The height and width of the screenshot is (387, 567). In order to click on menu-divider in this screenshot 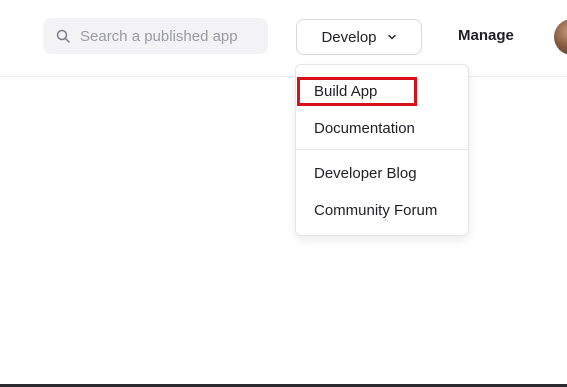, I will do `click(382, 149)`.